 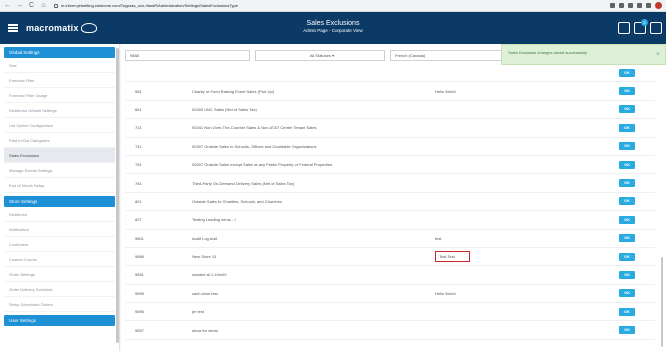 I want to click on sidebar-item: Distributor Default Settings, so click(x=59, y=110).